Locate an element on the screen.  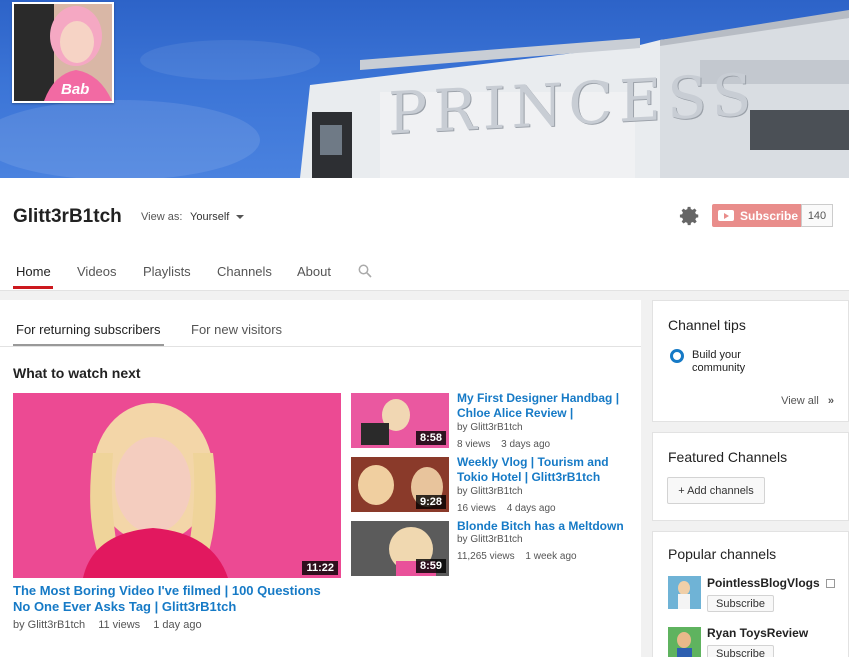
tip-build-community: Build your community is located at coordinates (727, 362).